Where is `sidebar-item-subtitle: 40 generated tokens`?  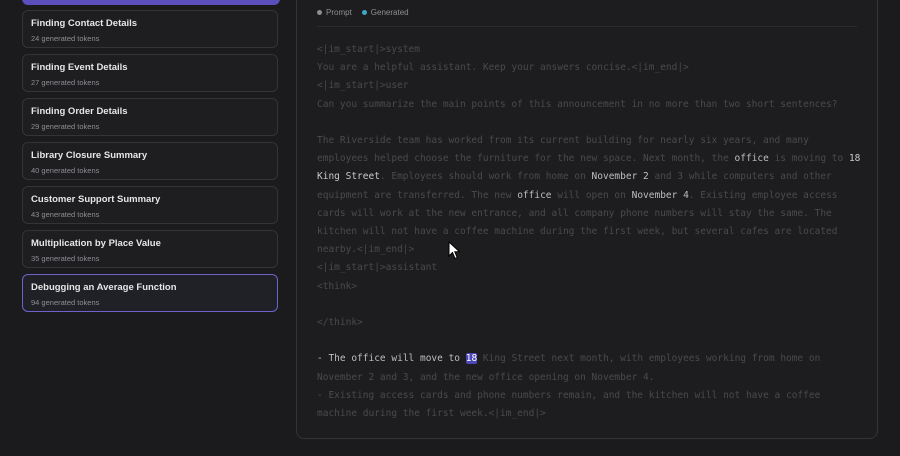 sidebar-item-subtitle: 40 generated tokens is located at coordinates (65, 170).